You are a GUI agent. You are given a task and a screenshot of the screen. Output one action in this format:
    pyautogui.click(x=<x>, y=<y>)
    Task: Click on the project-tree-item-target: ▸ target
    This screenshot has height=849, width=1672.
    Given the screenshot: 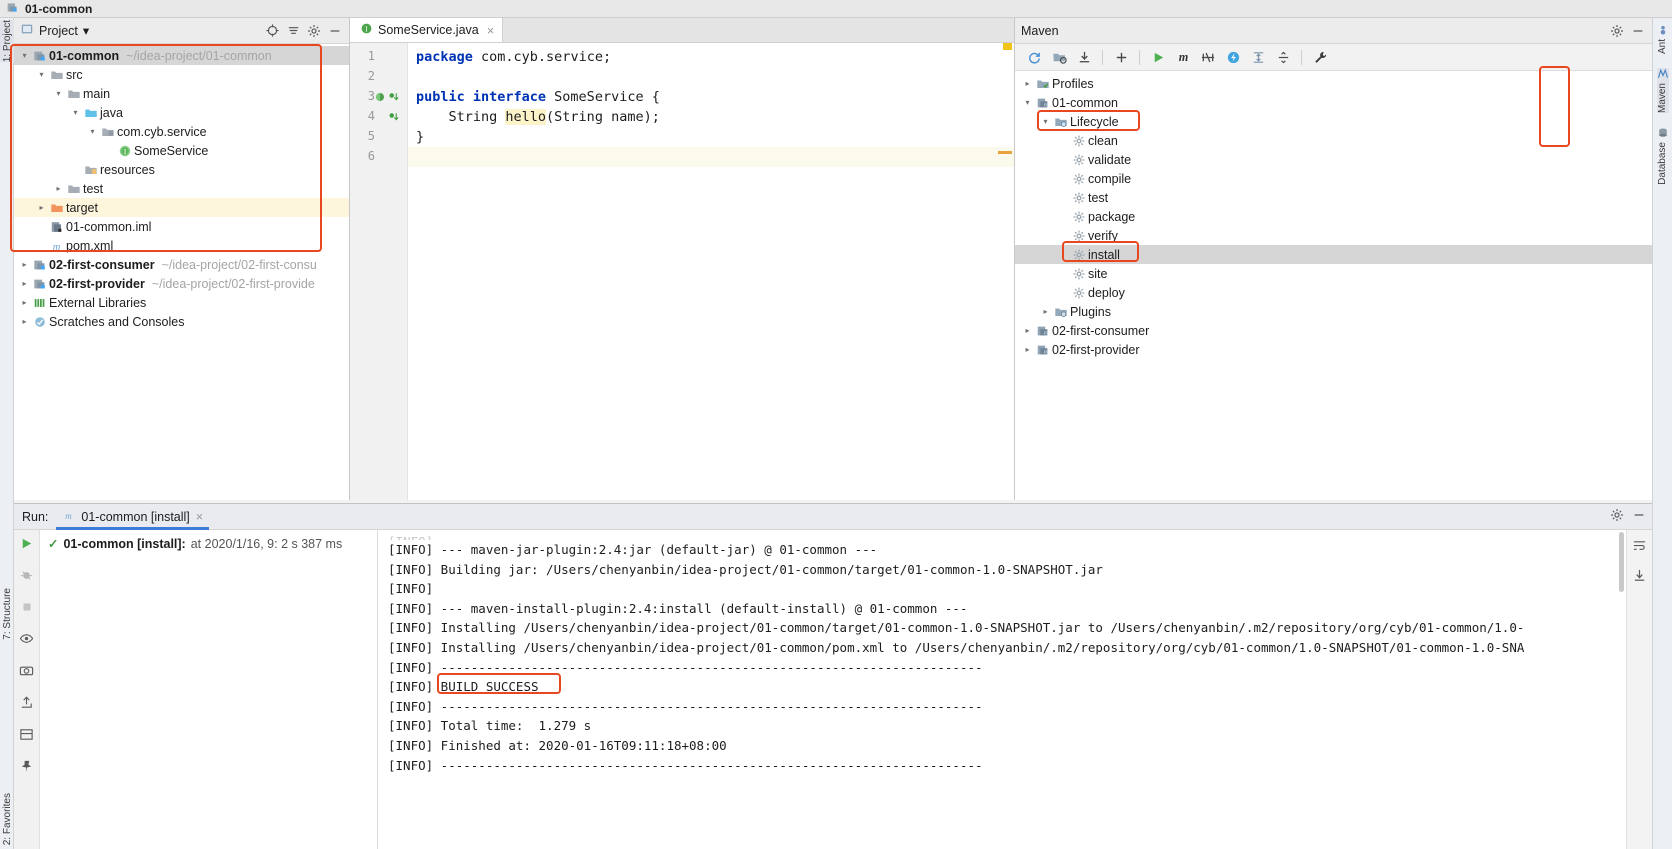 What is the action you would take?
    pyautogui.click(x=181, y=207)
    